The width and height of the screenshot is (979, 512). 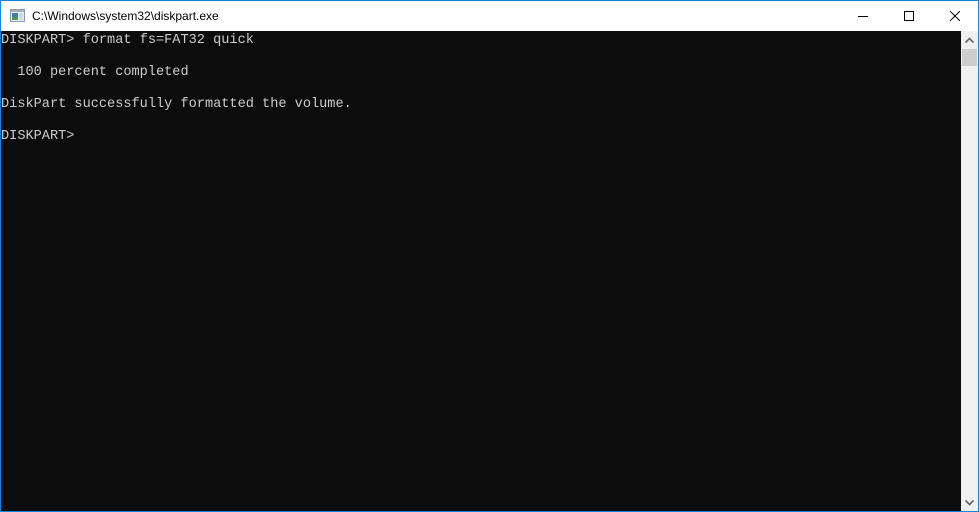 I want to click on chevron-down-icon, so click(x=969, y=502).